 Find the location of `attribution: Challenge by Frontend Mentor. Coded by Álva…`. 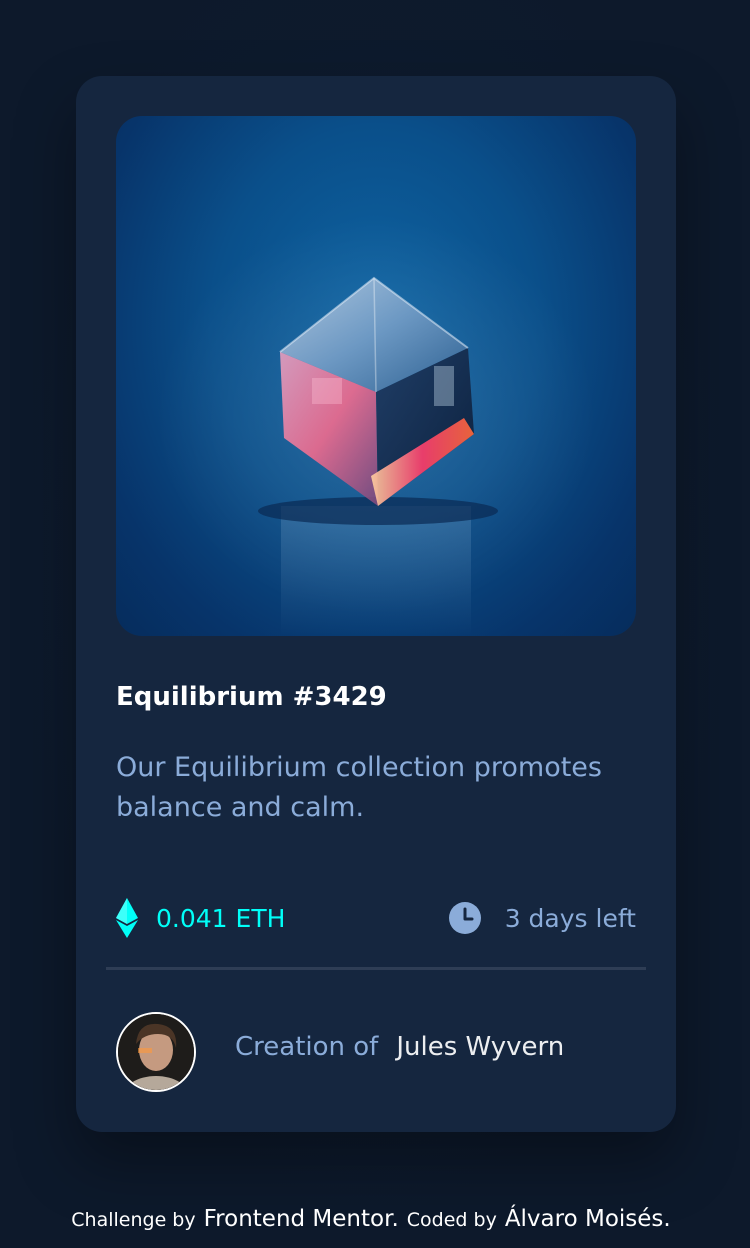

attribution: Challenge by Frontend Mentor. Coded by Álva… is located at coordinates (375, 1219).